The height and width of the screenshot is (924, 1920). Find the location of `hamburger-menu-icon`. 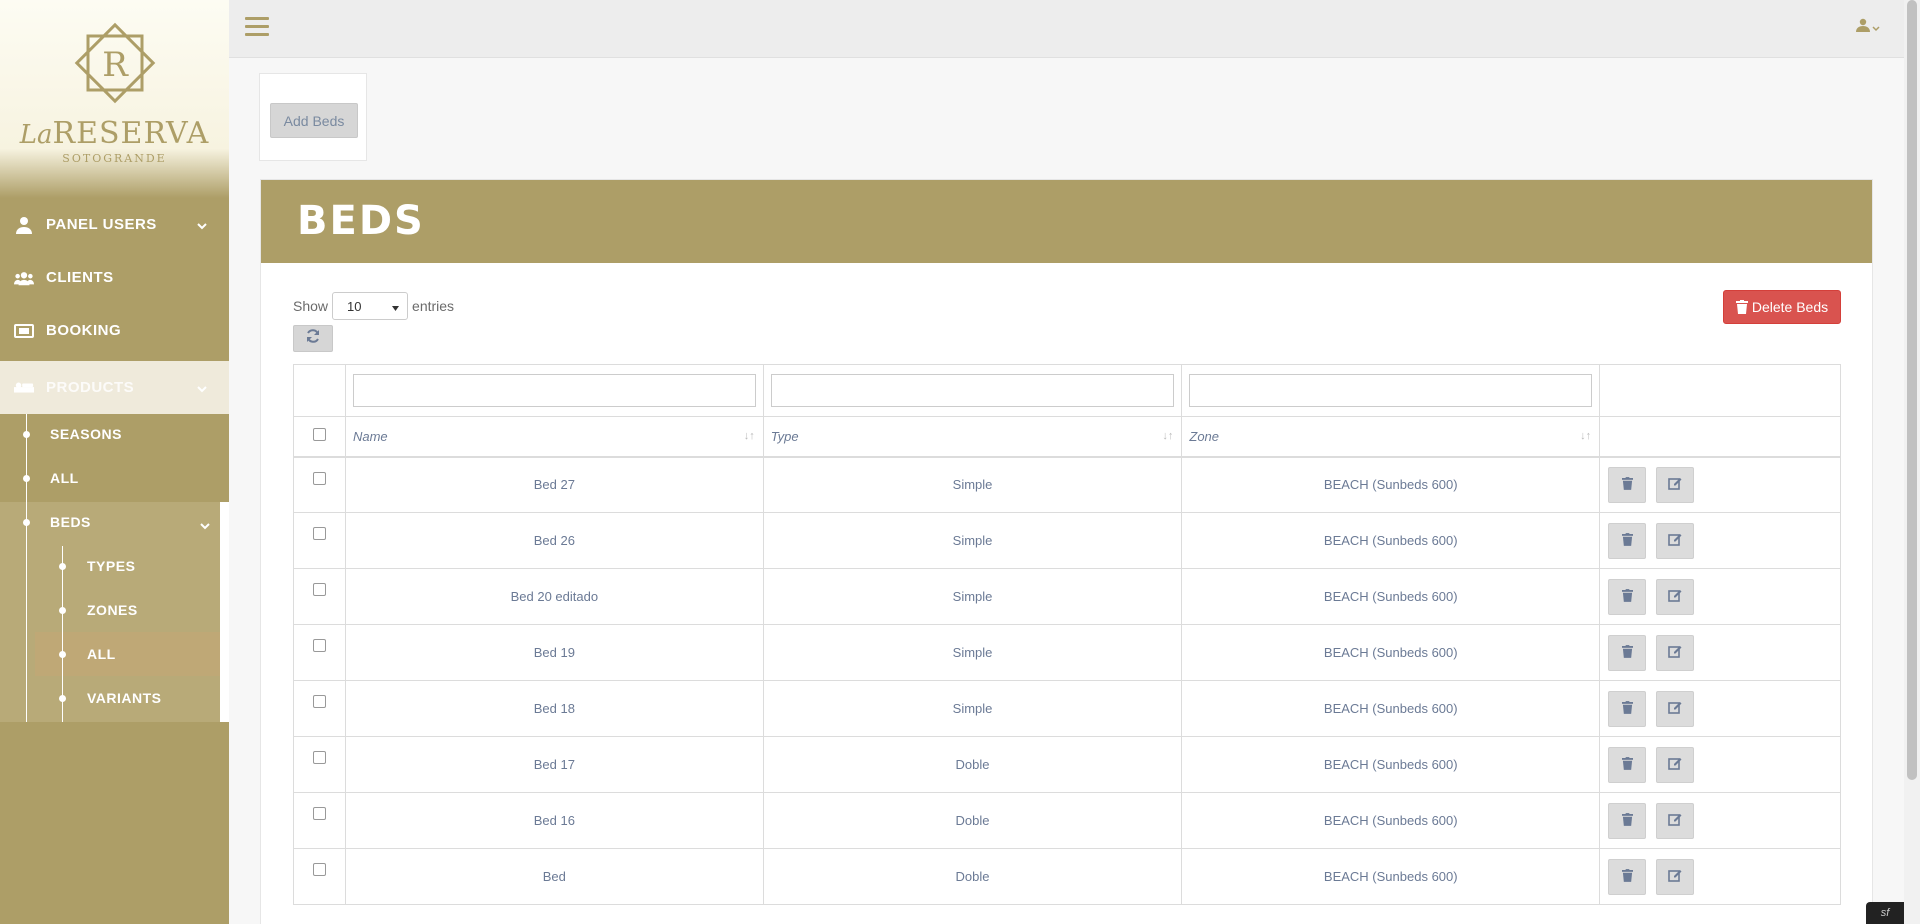

hamburger-menu-icon is located at coordinates (257, 28).